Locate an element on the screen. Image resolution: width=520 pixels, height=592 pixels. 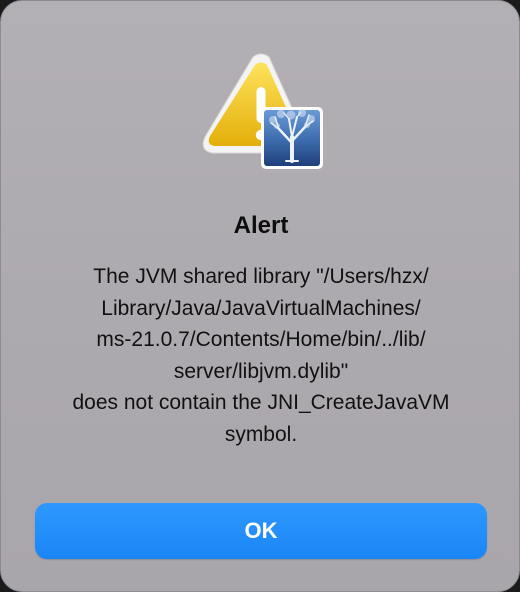
ok-button: OK is located at coordinates (261, 531).